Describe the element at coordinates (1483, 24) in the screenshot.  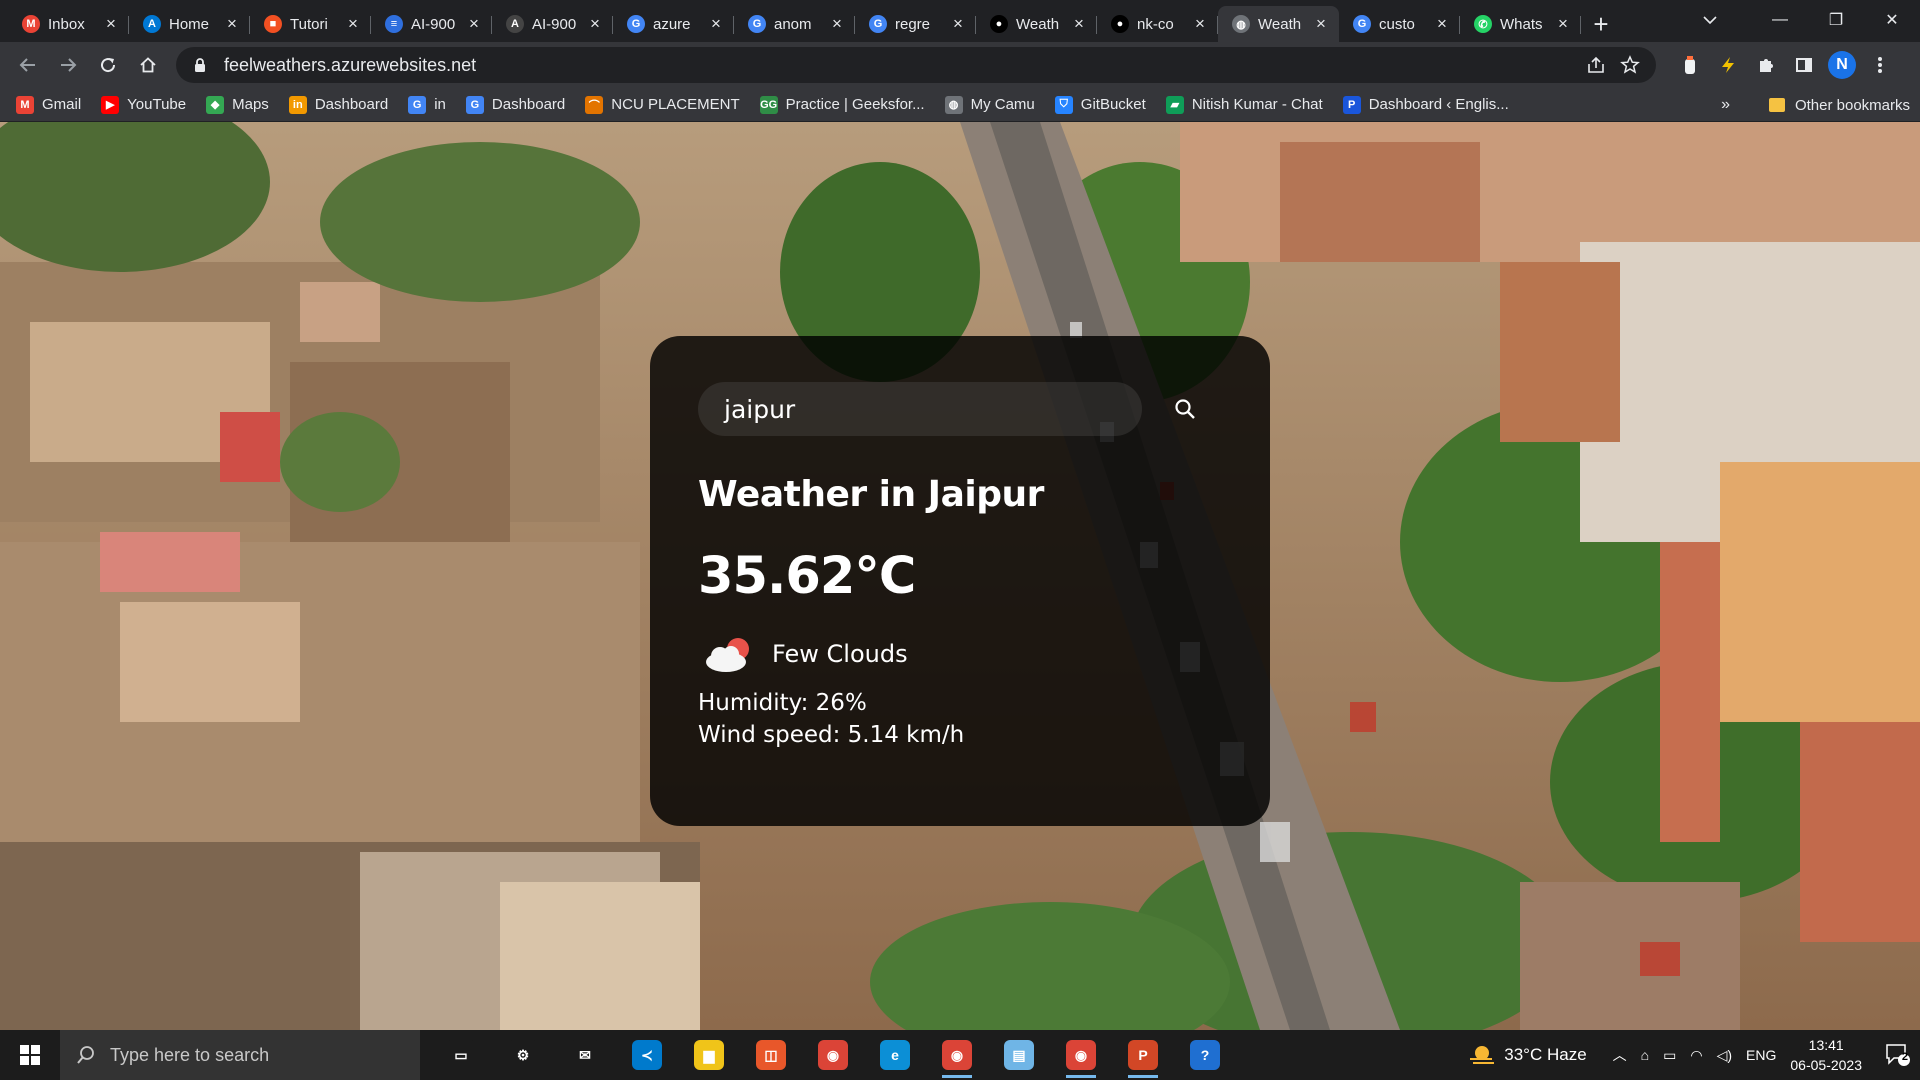
I see `whatsapp-icon: ✆` at that location.